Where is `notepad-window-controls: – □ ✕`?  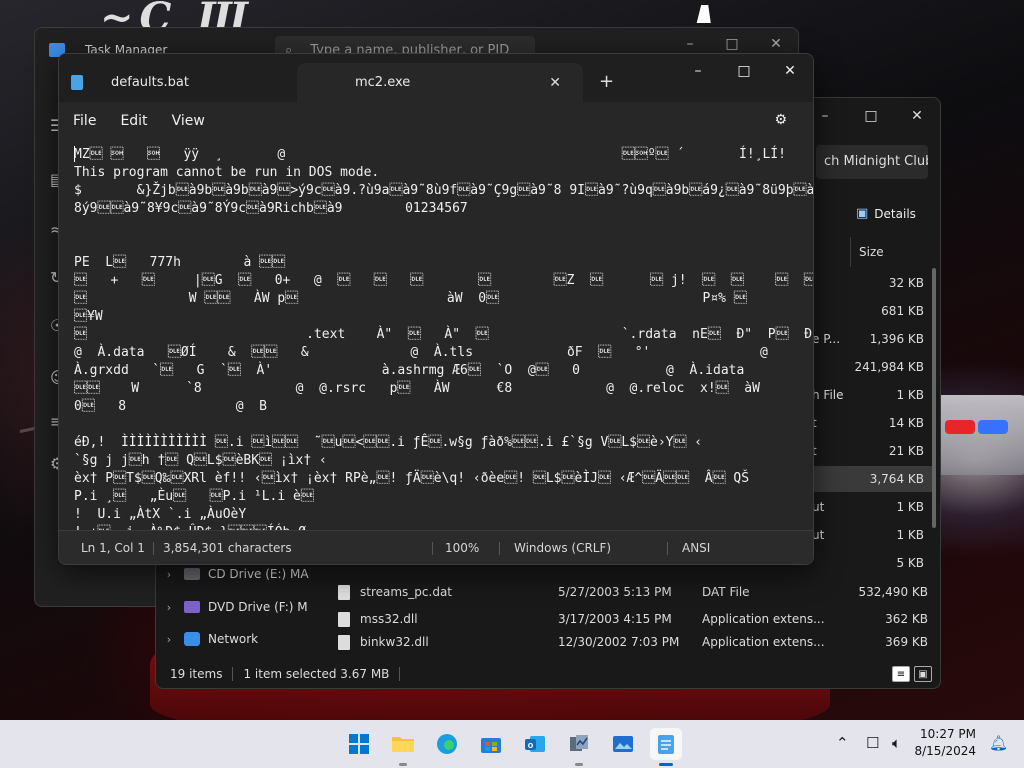
notepad-window-controls: – □ ✕ is located at coordinates (744, 70).